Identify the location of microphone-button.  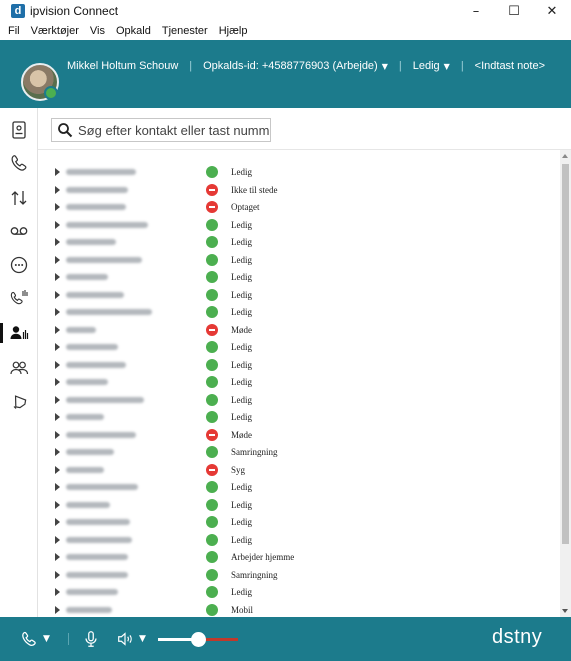
(91, 639).